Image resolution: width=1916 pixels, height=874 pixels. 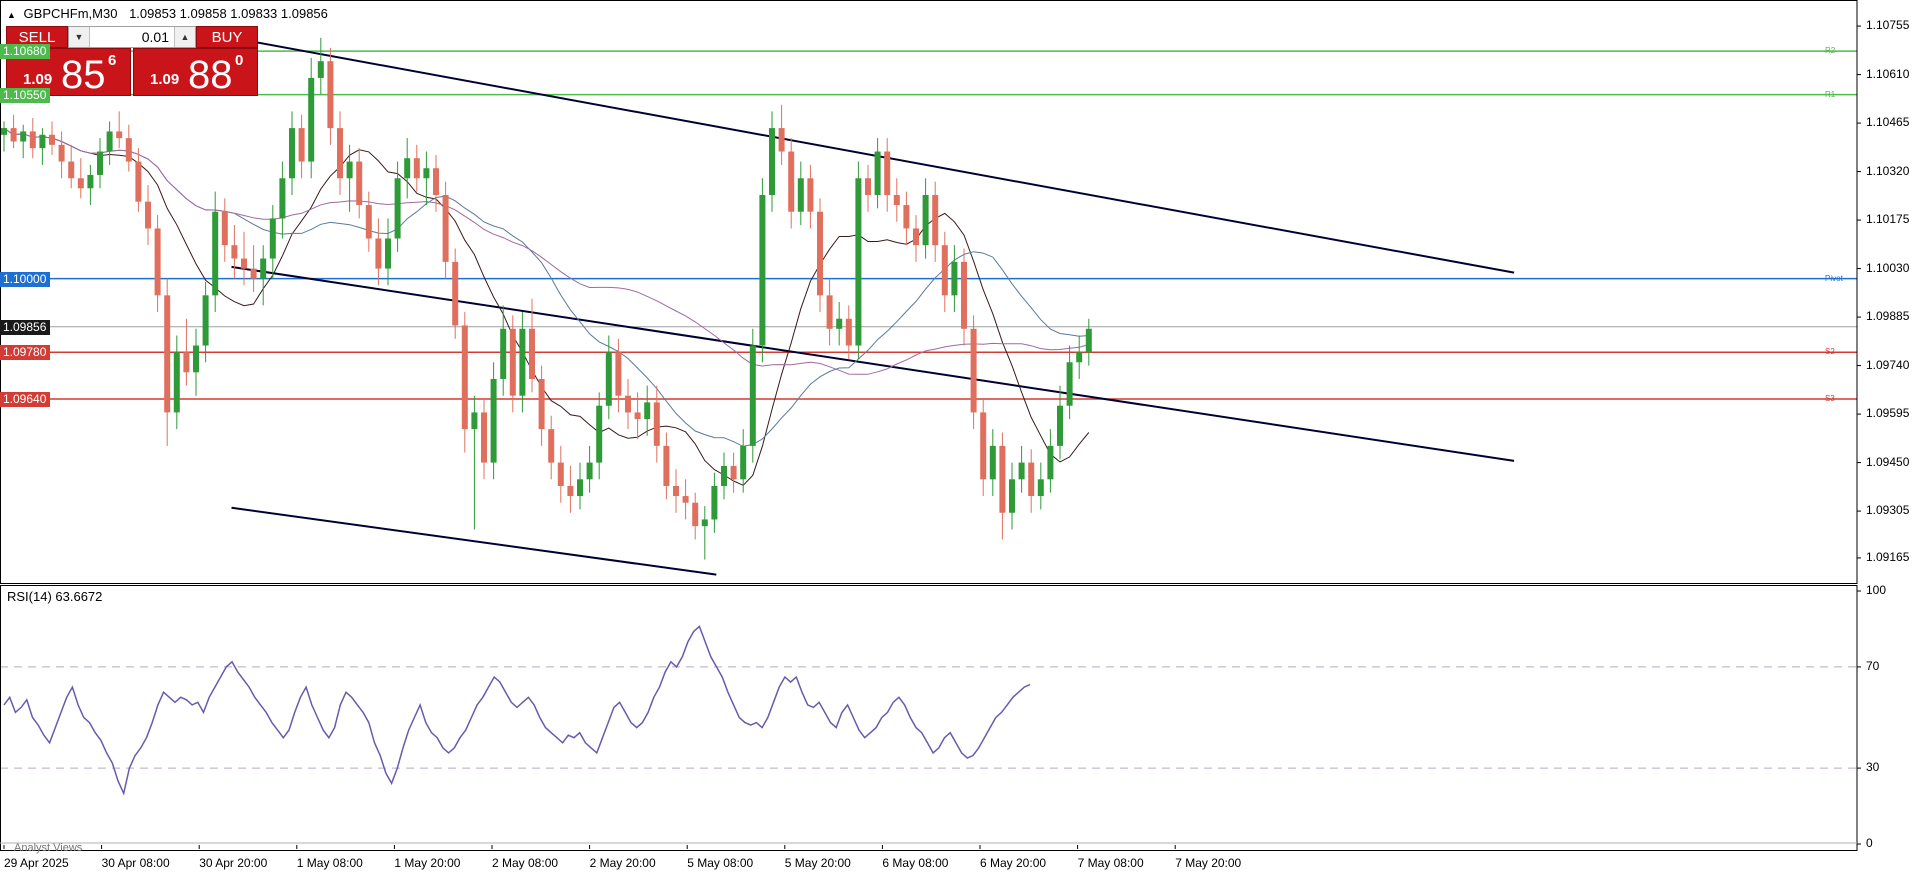 What do you see at coordinates (25, 52) in the screenshot?
I see `level-price-tag: 1.10680` at bounding box center [25, 52].